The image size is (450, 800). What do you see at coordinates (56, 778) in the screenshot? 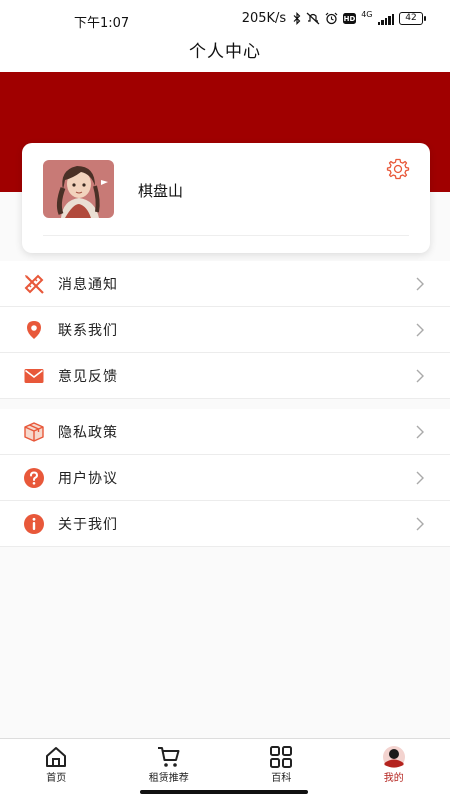
I see `nav-label: 首页` at bounding box center [56, 778].